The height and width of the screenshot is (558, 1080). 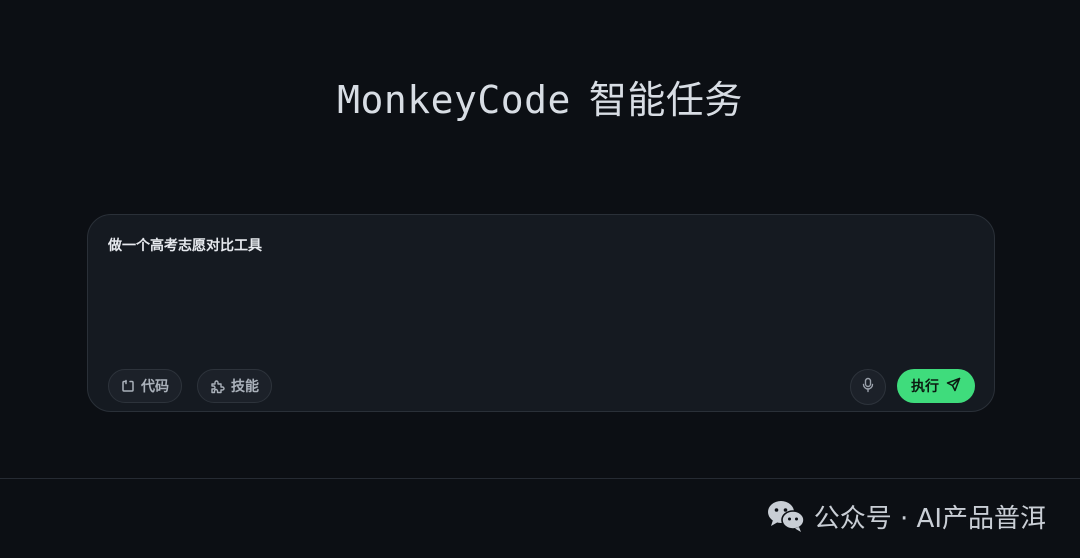 I want to click on skill-chip-button: 技能, so click(x=234, y=386).